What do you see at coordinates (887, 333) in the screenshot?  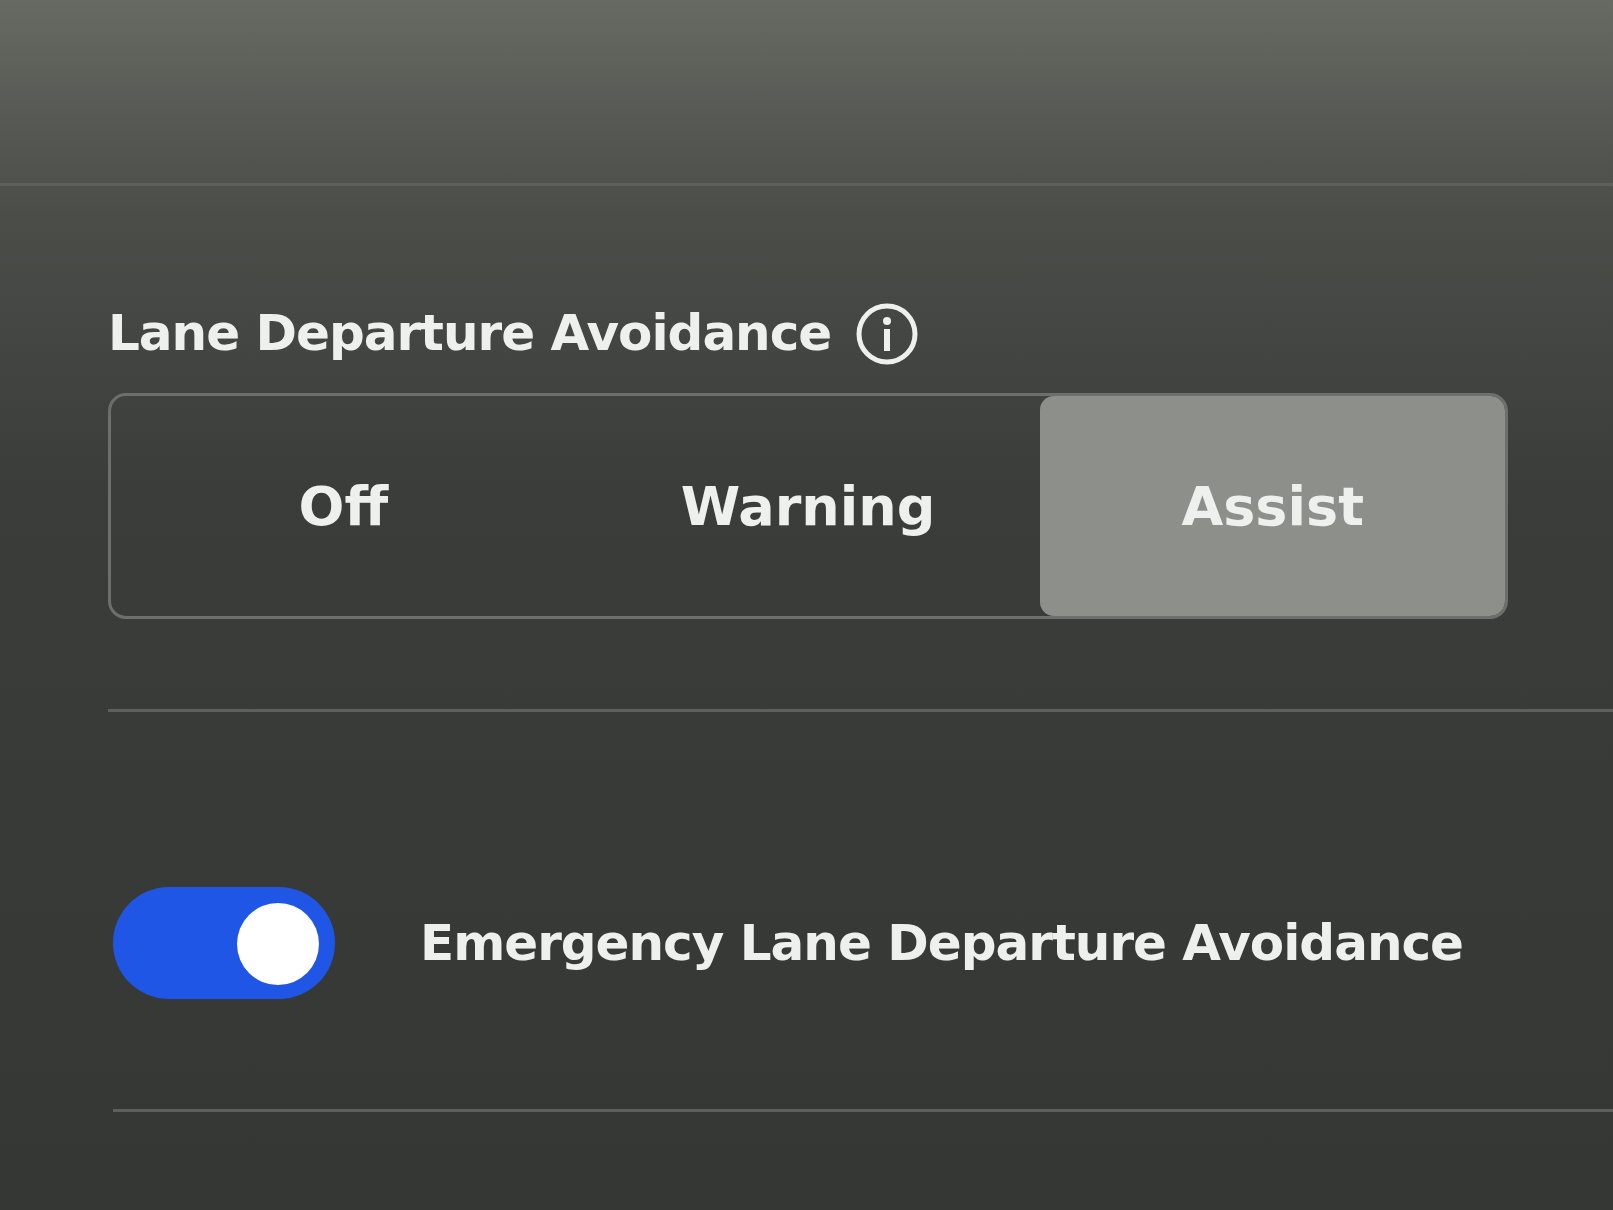 I see `info-icon` at bounding box center [887, 333].